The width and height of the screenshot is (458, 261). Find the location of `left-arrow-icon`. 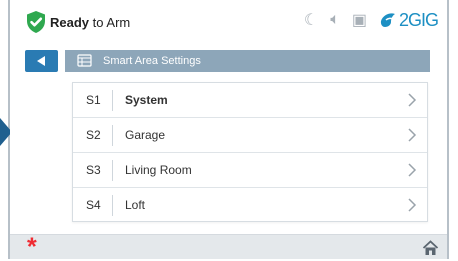

left-arrow-icon is located at coordinates (41, 61).